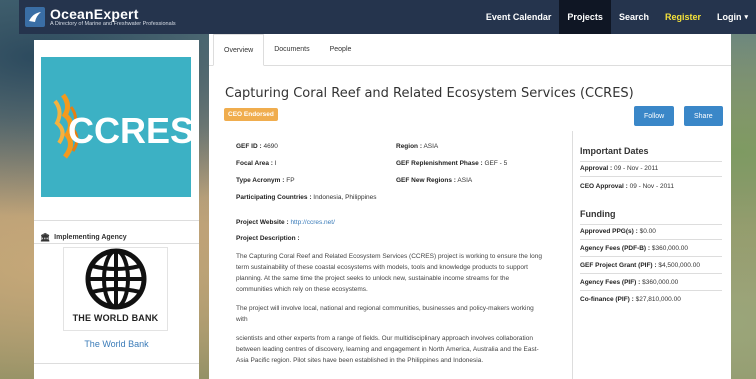 Image resolution: width=756 pixels, height=379 pixels. I want to click on gef-id-row: GEF ID : 4690, so click(257, 147).